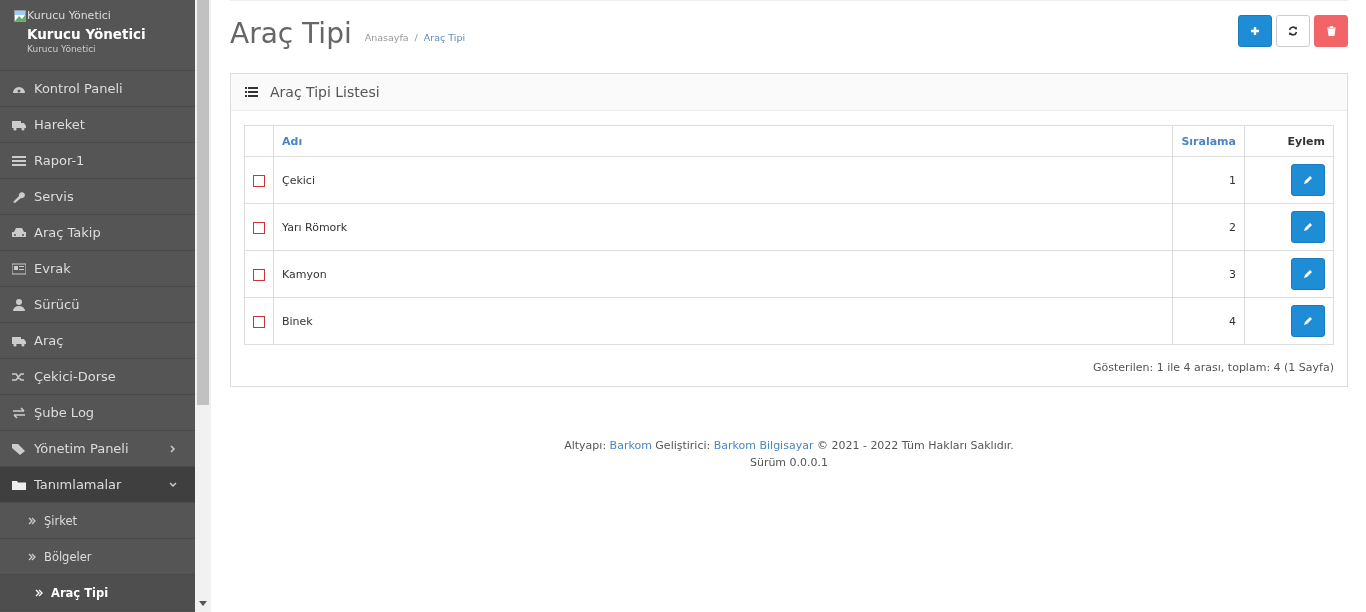 The height and width of the screenshot is (612, 1366). I want to click on profile-role: Kurucu Yönetici, so click(62, 49).